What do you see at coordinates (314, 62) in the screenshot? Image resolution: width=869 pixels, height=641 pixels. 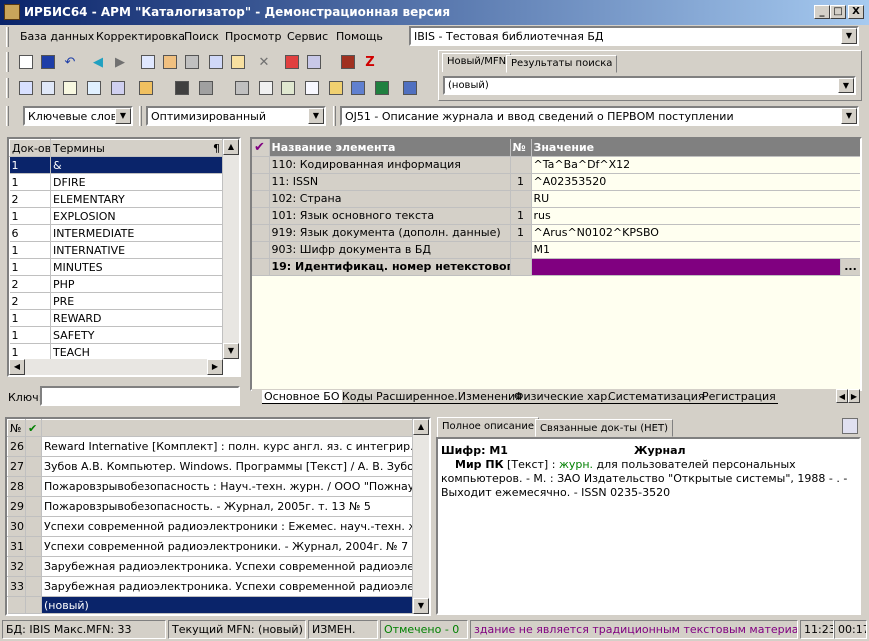 I see `export-icon` at bounding box center [314, 62].